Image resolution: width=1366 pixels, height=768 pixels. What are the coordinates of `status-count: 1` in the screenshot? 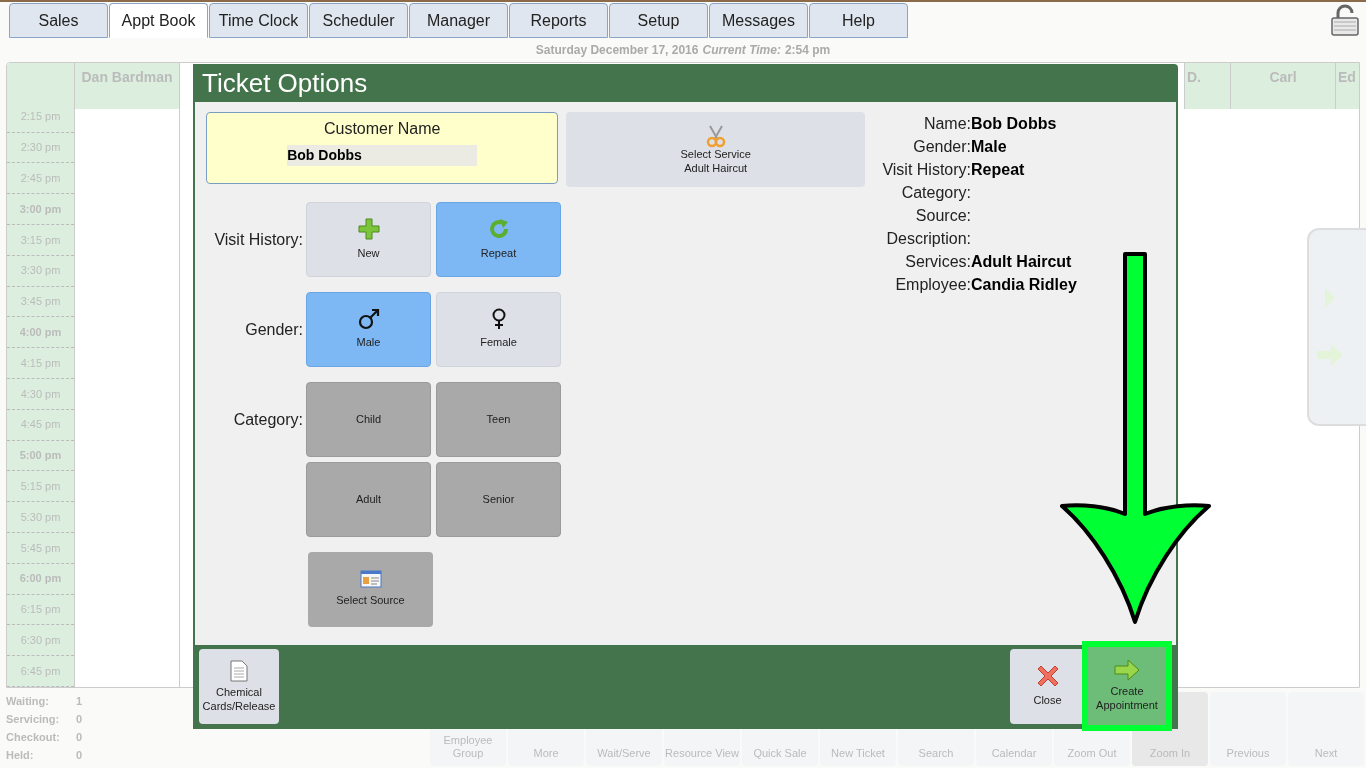 It's located at (79, 701).